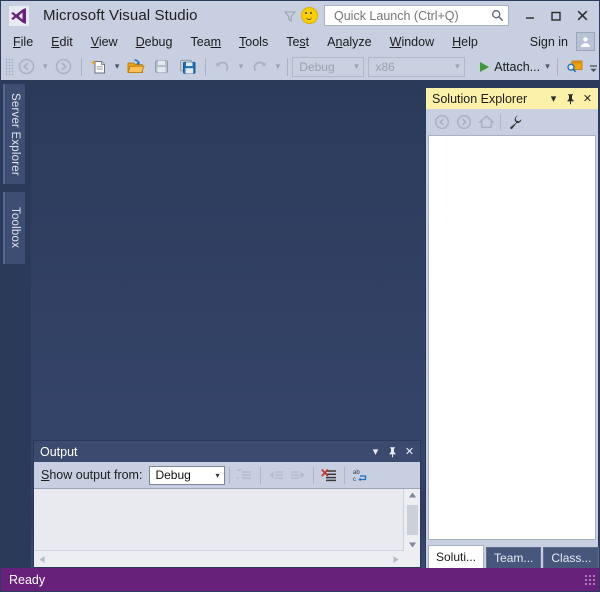  Describe the element at coordinates (556, 15) in the screenshot. I see `maximize-button` at that location.